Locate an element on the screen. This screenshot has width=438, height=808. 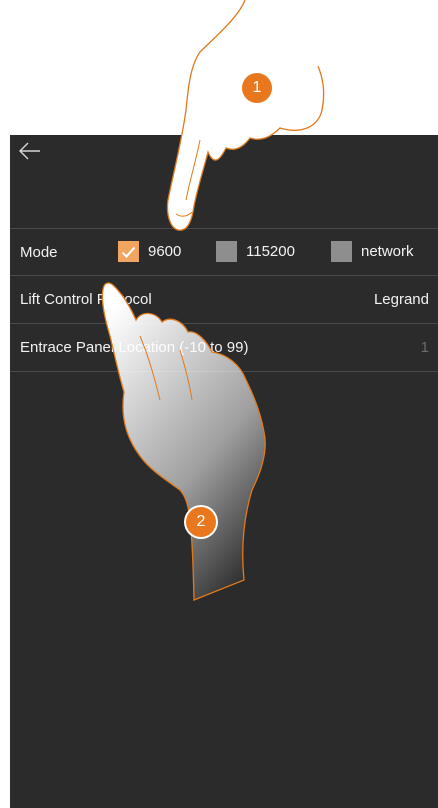
arrow-left-icon is located at coordinates (30, 151).